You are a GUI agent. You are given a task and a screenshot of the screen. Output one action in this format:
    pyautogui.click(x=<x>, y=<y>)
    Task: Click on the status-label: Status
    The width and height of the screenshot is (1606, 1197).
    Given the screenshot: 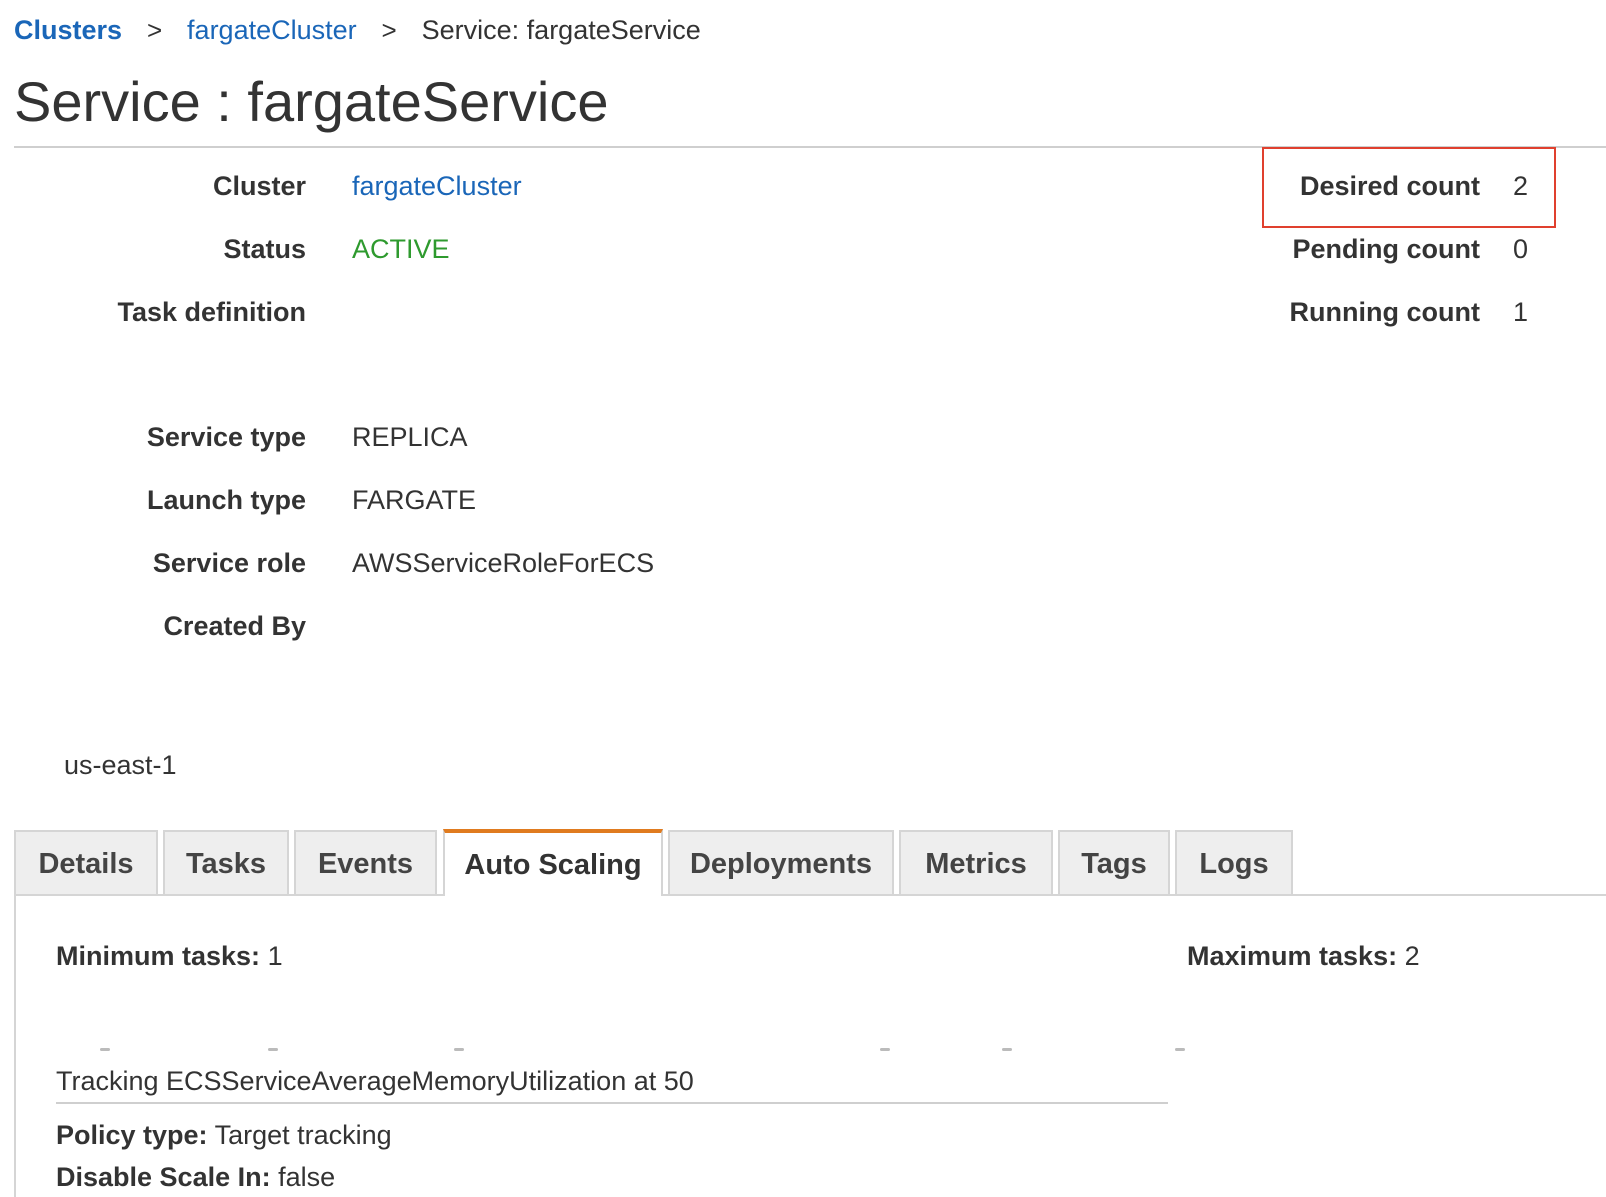 What is the action you would take?
    pyautogui.click(x=264, y=249)
    